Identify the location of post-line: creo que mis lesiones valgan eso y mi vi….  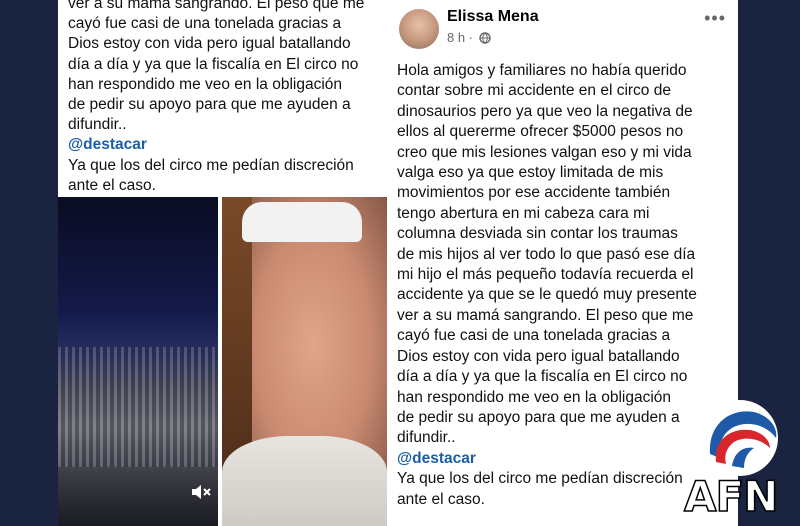
(544, 152).